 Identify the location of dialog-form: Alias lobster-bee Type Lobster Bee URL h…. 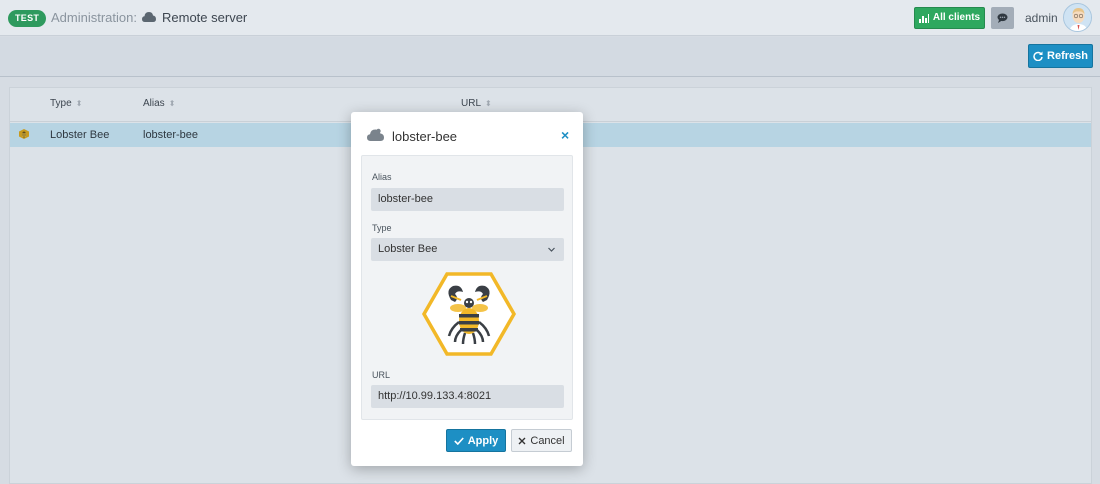
(467, 287).